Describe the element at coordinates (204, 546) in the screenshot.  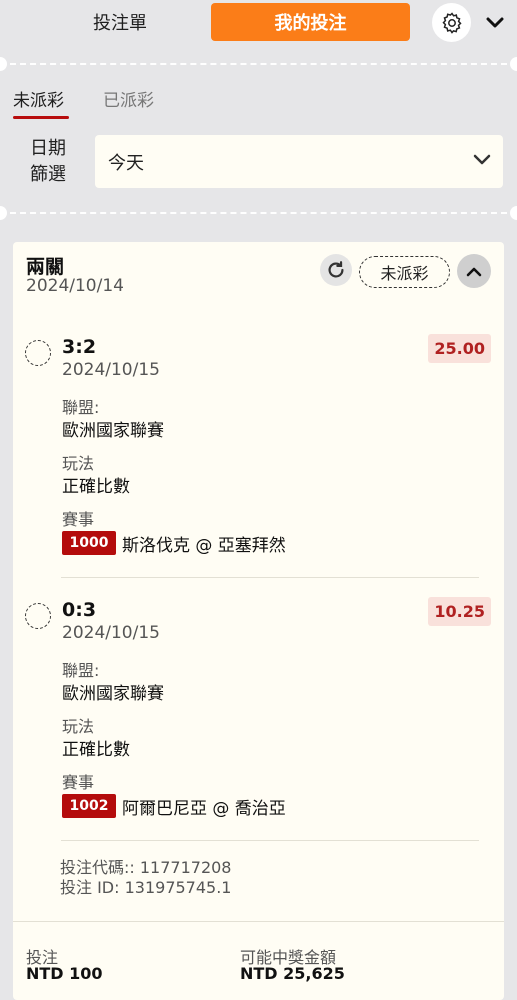
I see `match-name: 斯洛伐克 @ 亞塞拜然` at that location.